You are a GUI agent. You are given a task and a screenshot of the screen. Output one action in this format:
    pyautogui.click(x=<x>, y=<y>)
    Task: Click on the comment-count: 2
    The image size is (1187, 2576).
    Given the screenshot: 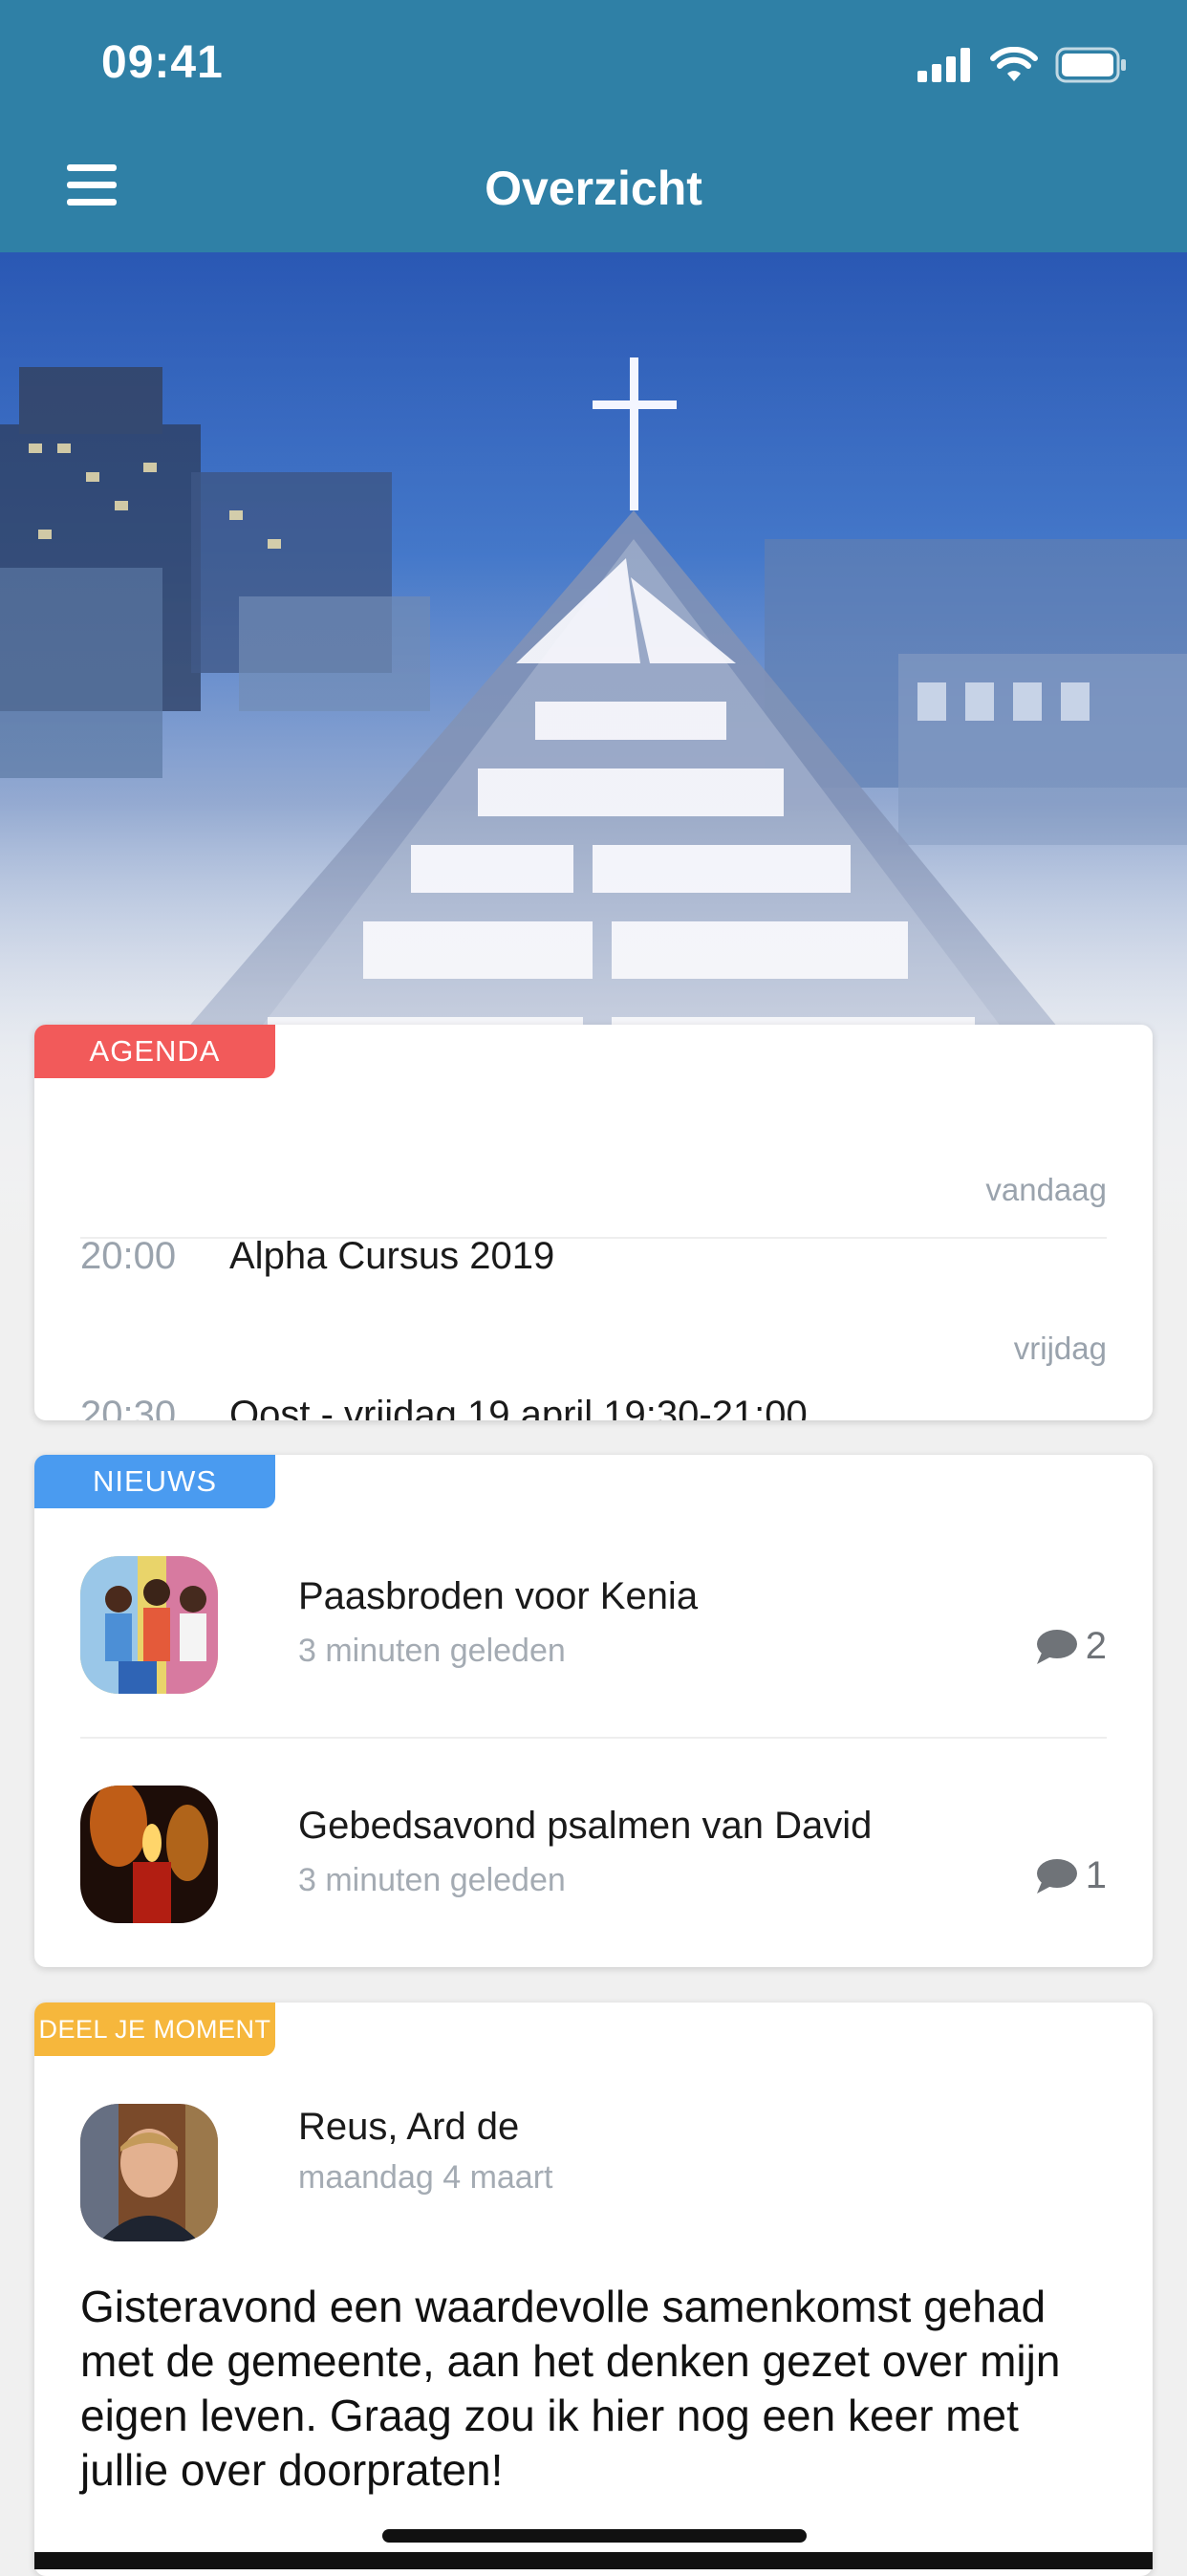 What is the action you would take?
    pyautogui.click(x=1070, y=1647)
    